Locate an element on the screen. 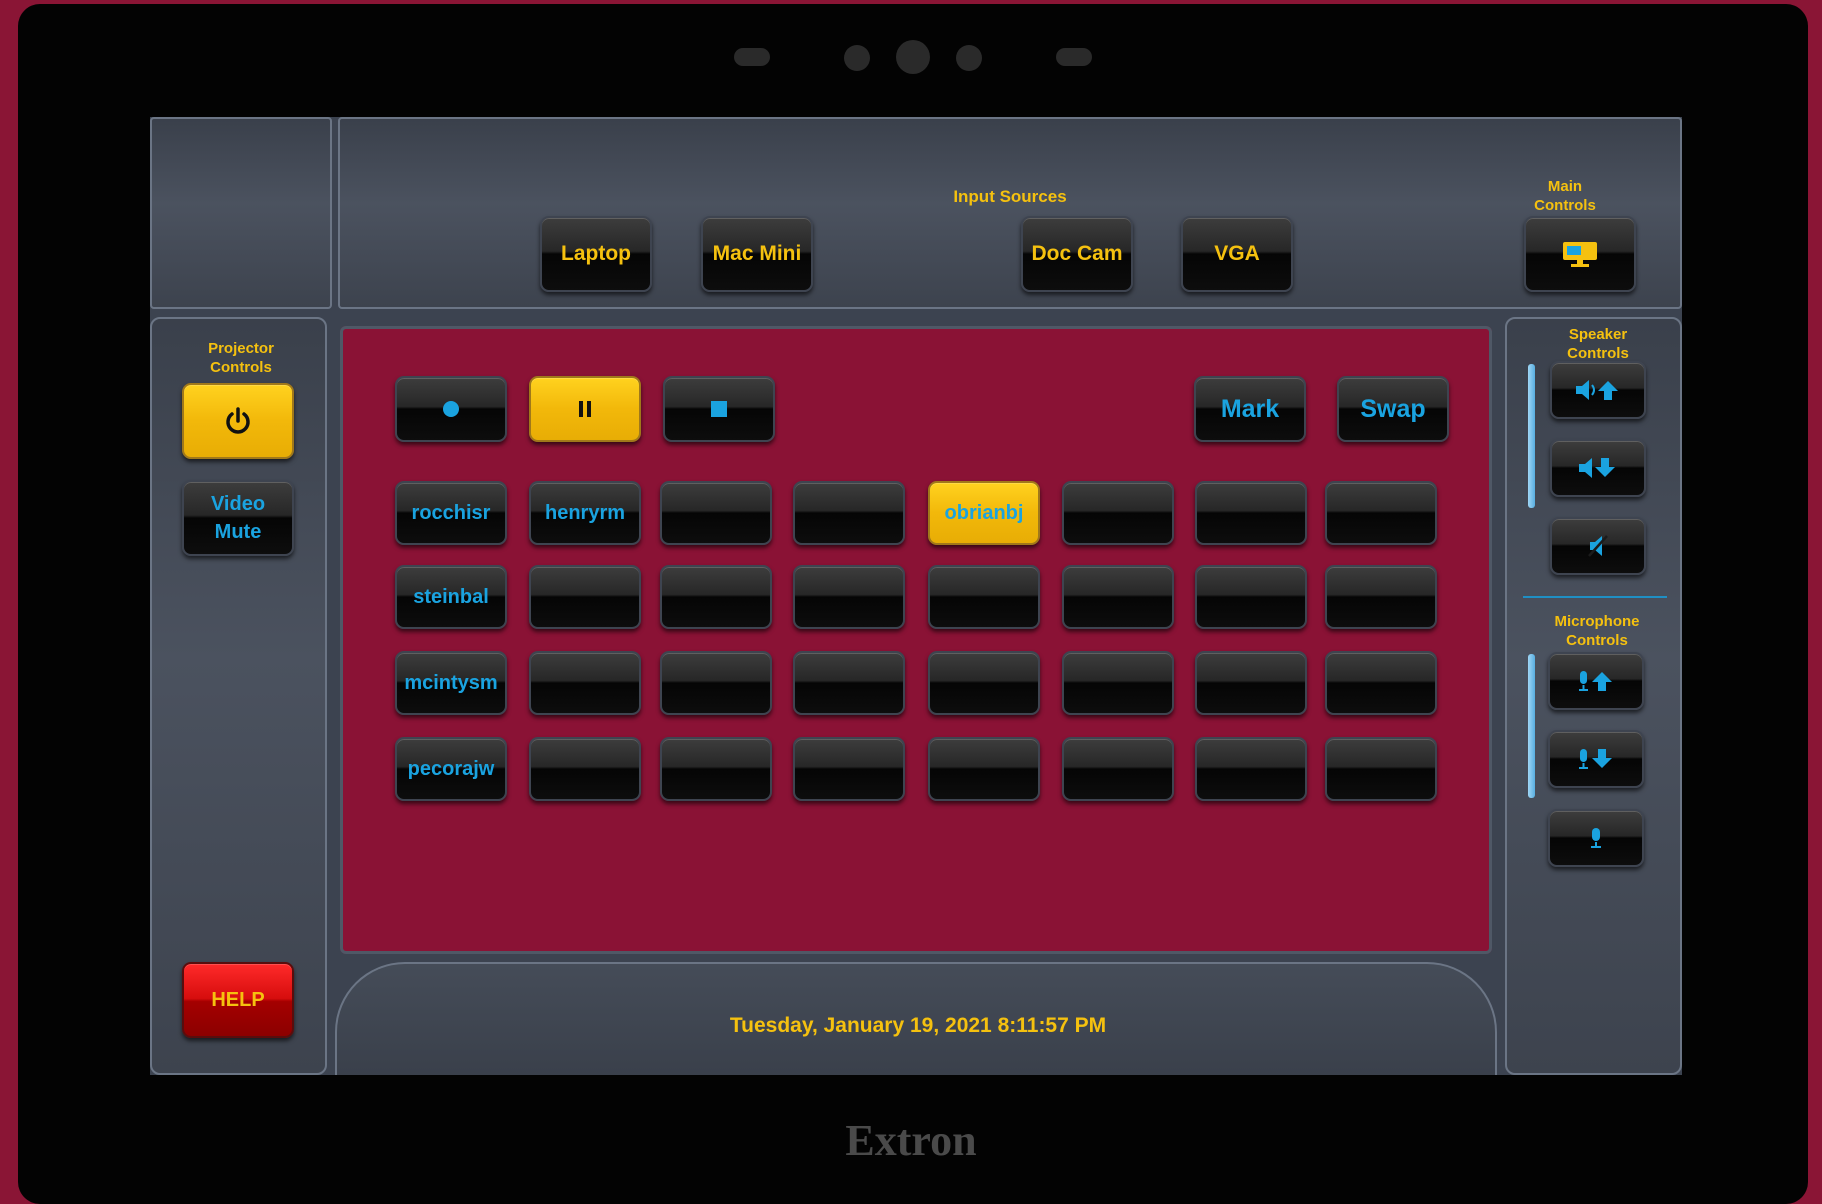 This screenshot has width=1822, height=1204. video-mute-button: Video Mute is located at coordinates (238, 518).